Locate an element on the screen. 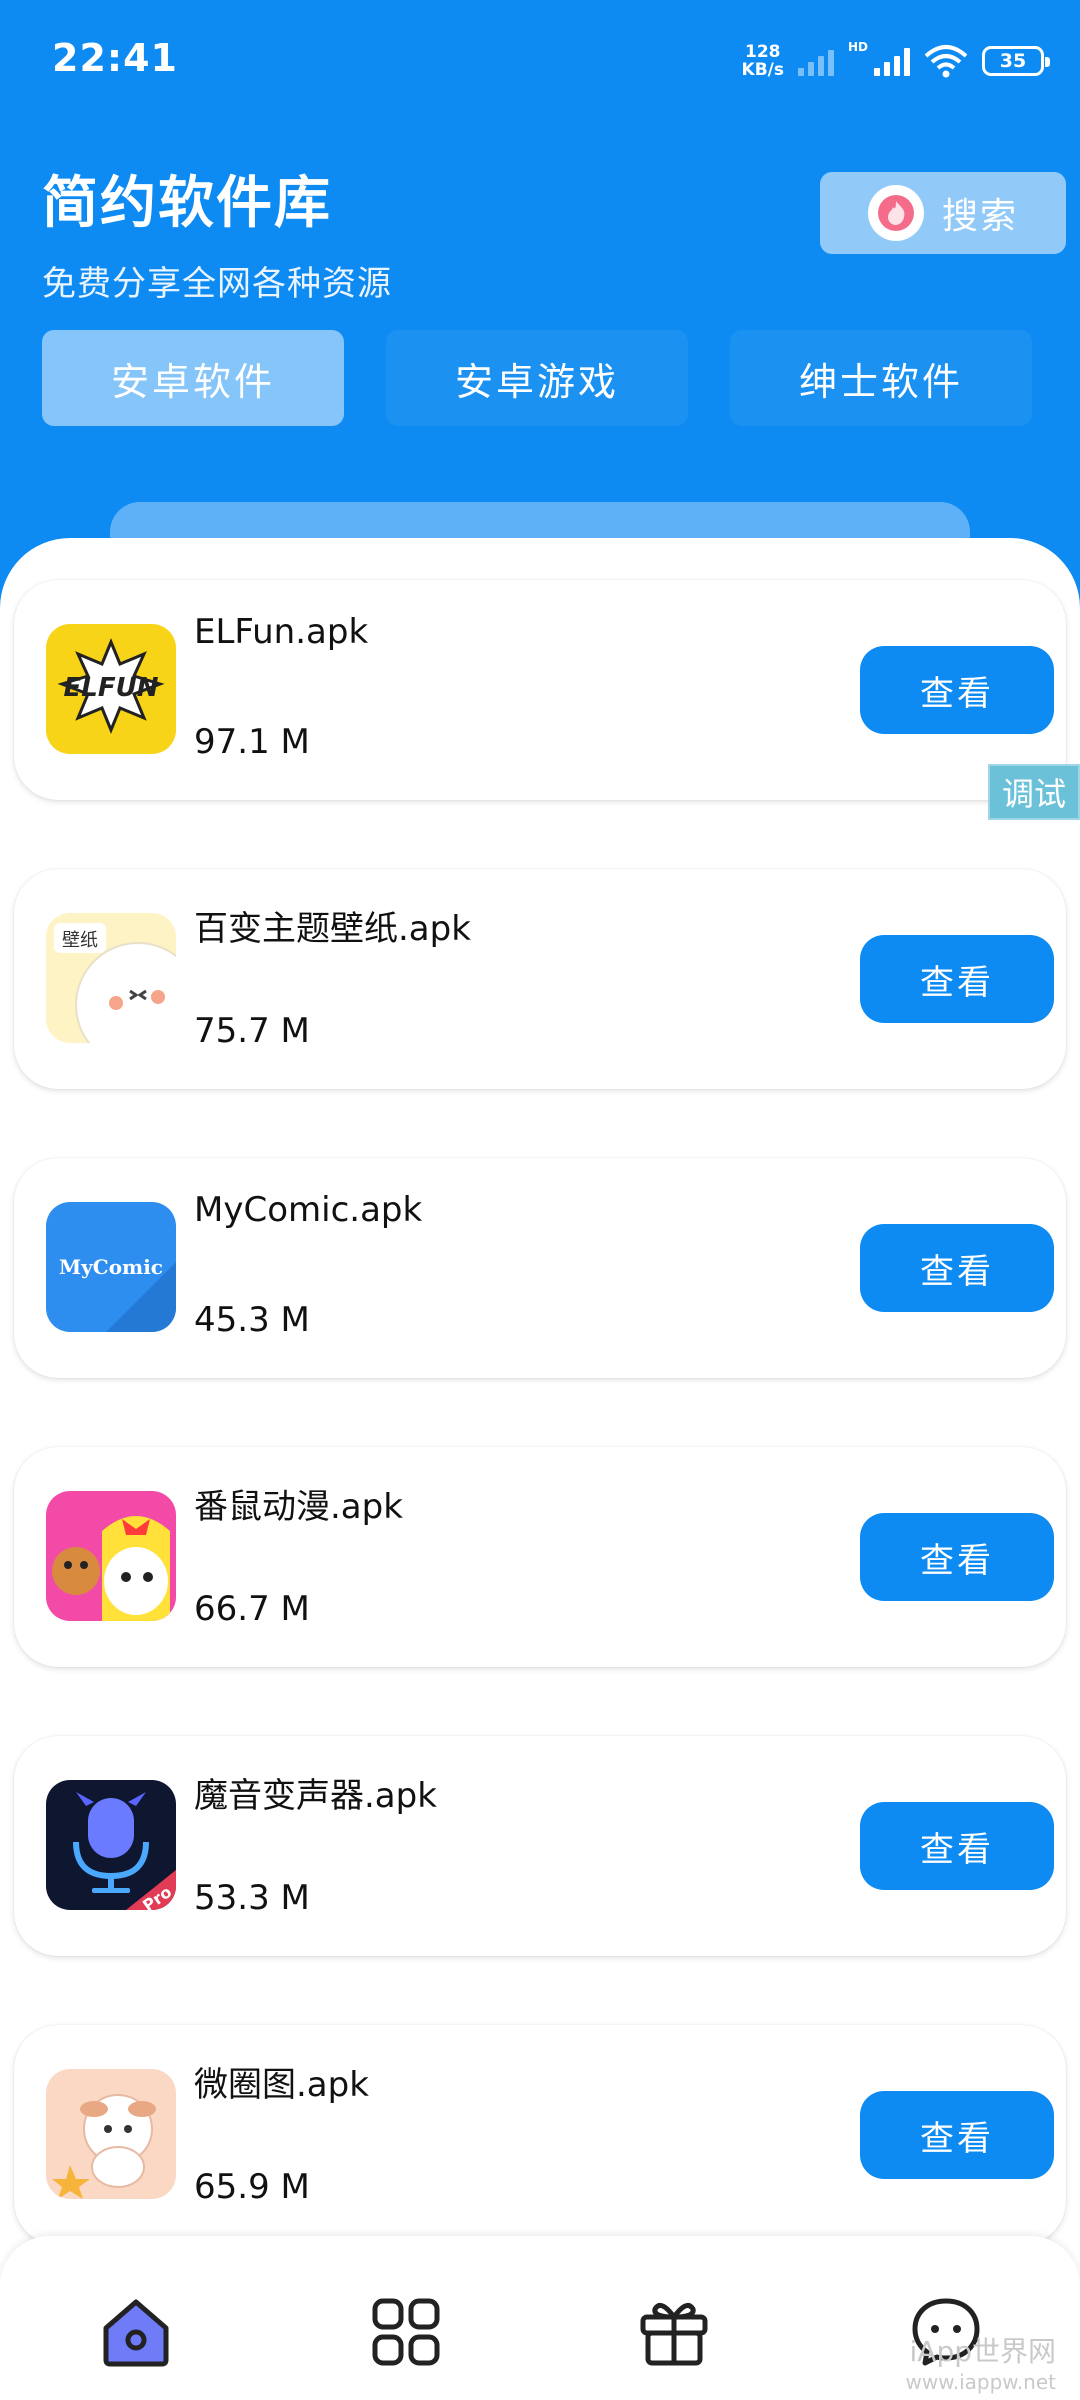 This screenshot has width=1080, height=2400. app-size: 53.3 M is located at coordinates (252, 1898).